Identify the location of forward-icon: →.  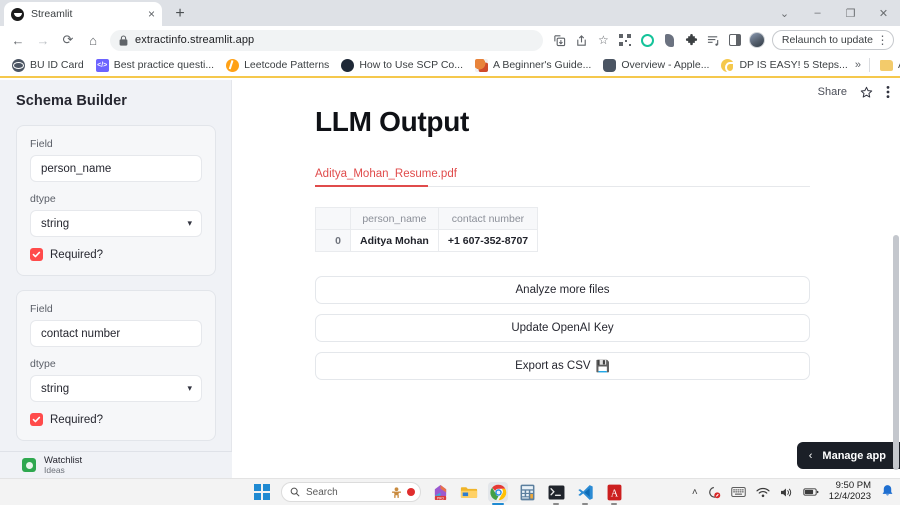
(43, 40).